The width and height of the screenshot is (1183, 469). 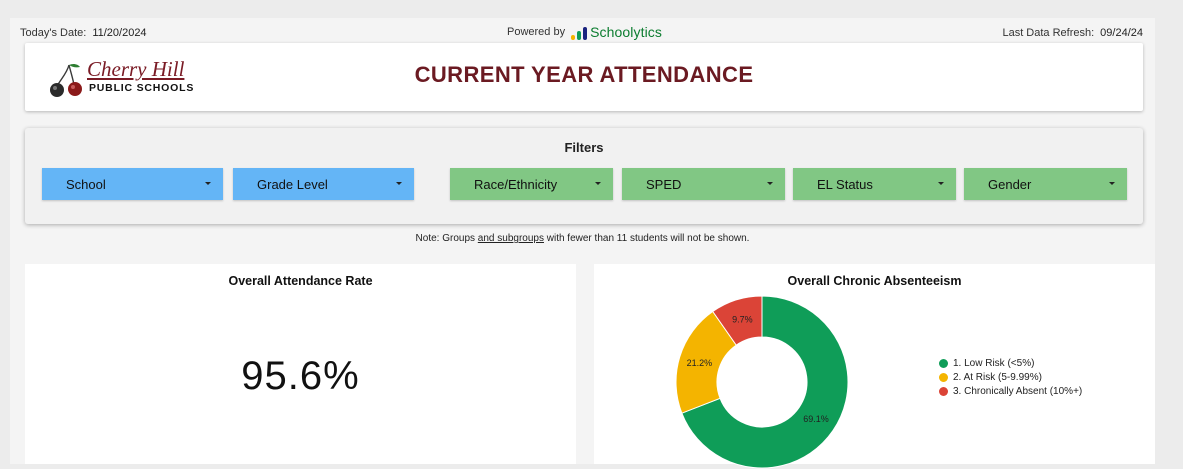 What do you see at coordinates (664, 184) in the screenshot?
I see `filter-sped-label: SPED` at bounding box center [664, 184].